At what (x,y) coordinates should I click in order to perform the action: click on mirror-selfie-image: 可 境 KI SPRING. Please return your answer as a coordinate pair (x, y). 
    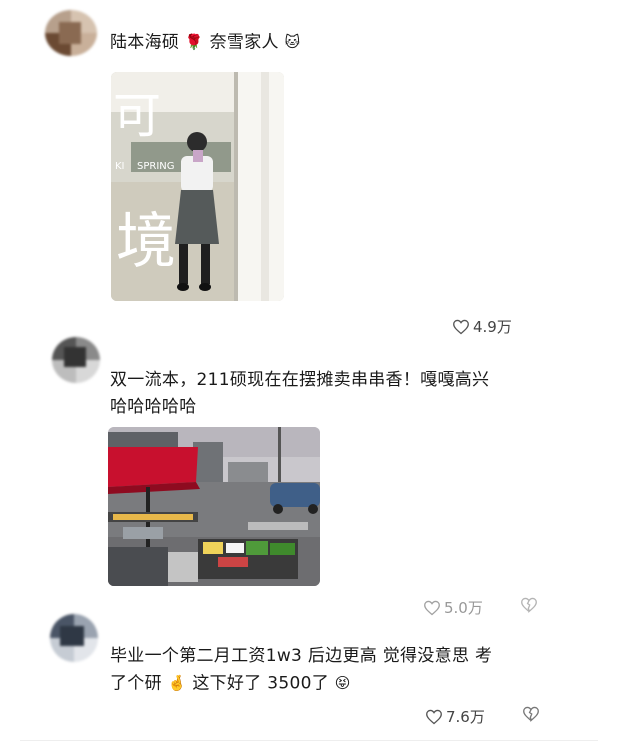
    Looking at the image, I should click on (197, 186).